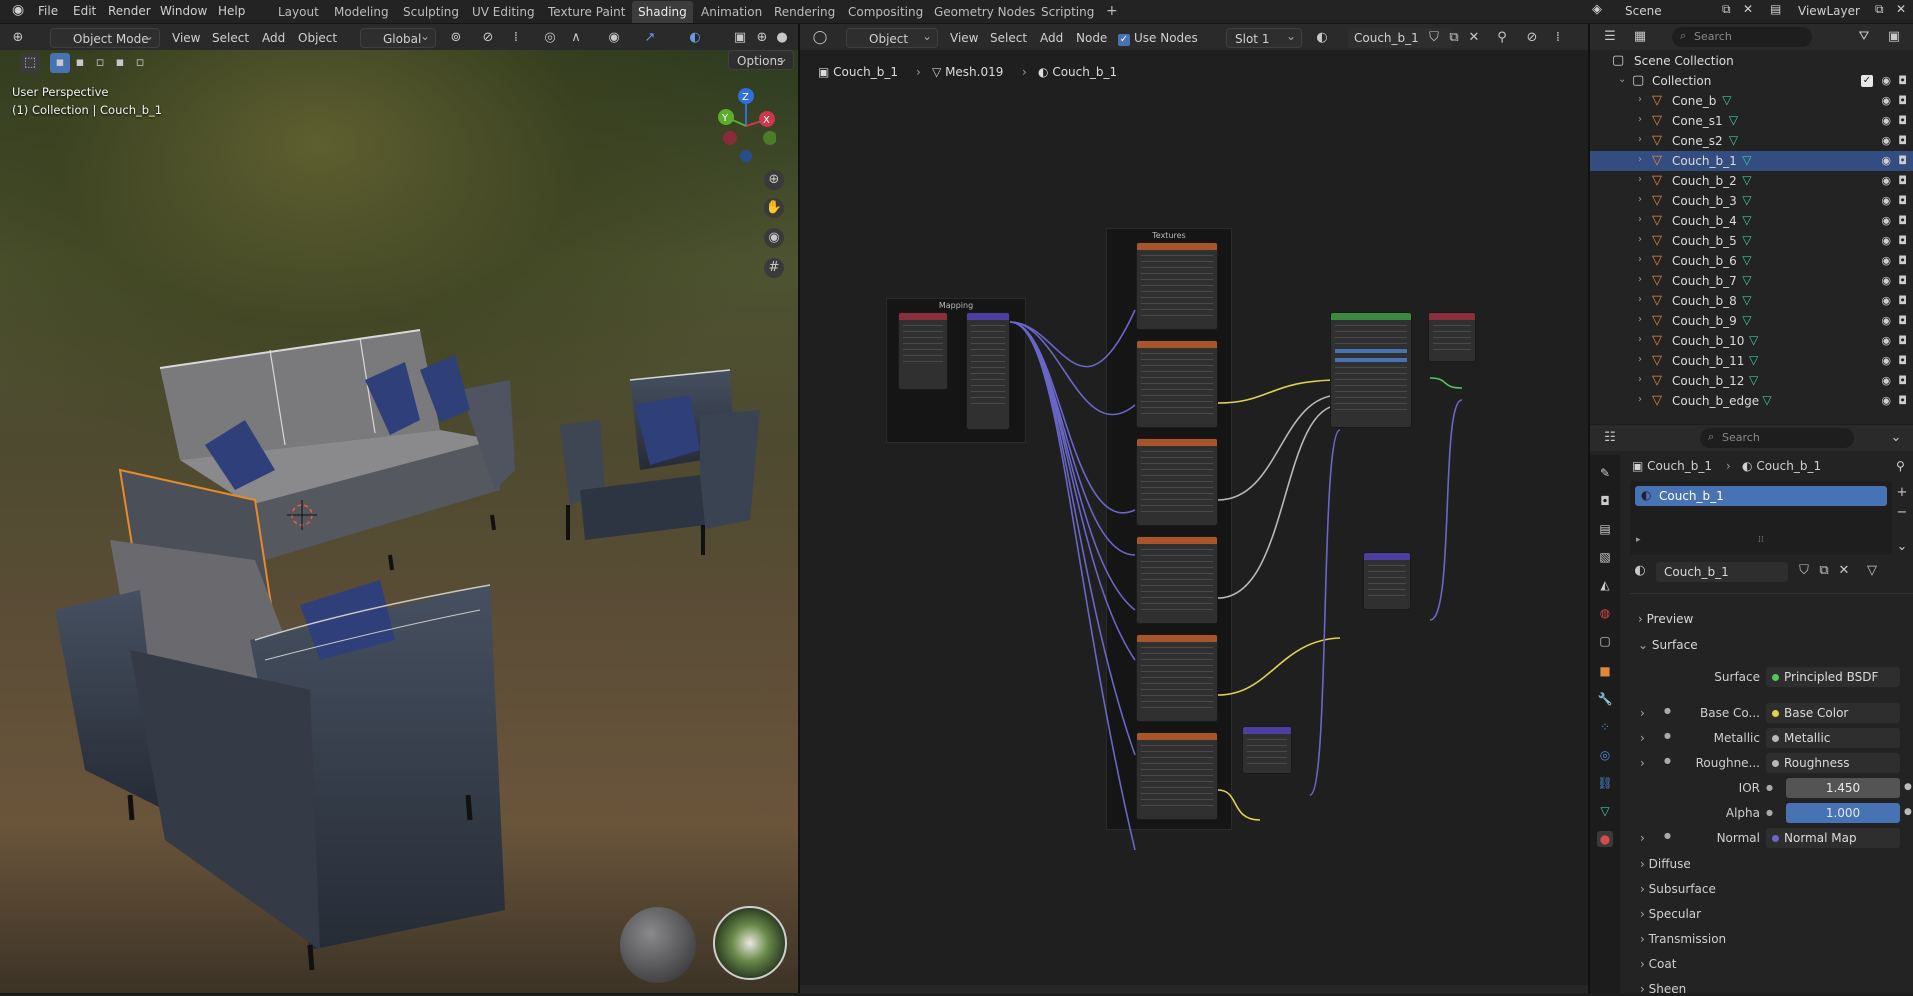  Describe the element at coordinates (762, 38) in the screenshot. I see `wireframe-shading-icon: ⊕` at that location.